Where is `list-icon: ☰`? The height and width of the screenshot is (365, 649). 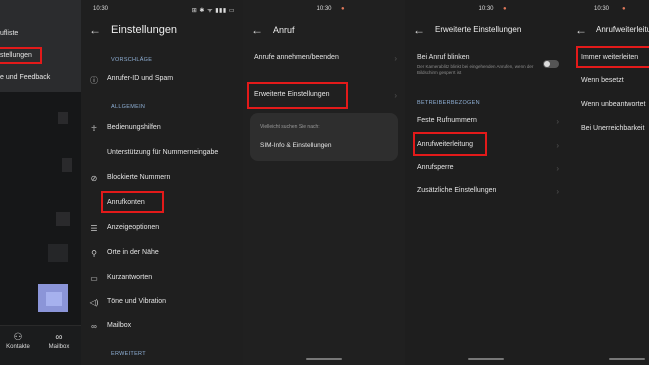 list-icon: ☰ is located at coordinates (94, 228).